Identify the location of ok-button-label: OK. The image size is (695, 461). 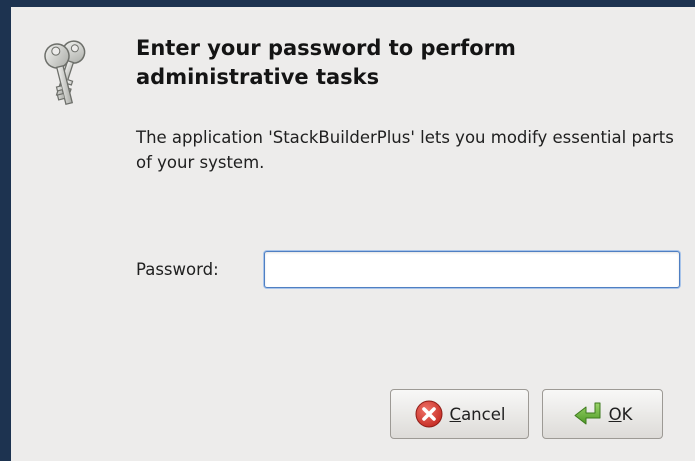
(620, 414).